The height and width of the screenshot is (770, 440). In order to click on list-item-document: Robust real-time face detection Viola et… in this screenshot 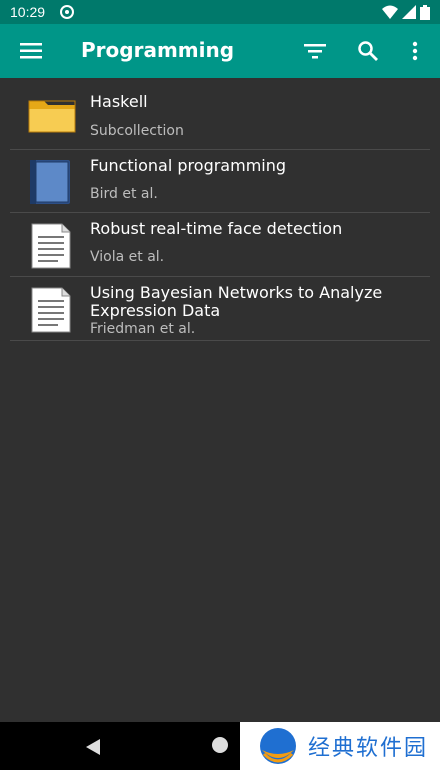, I will do `click(220, 245)`.